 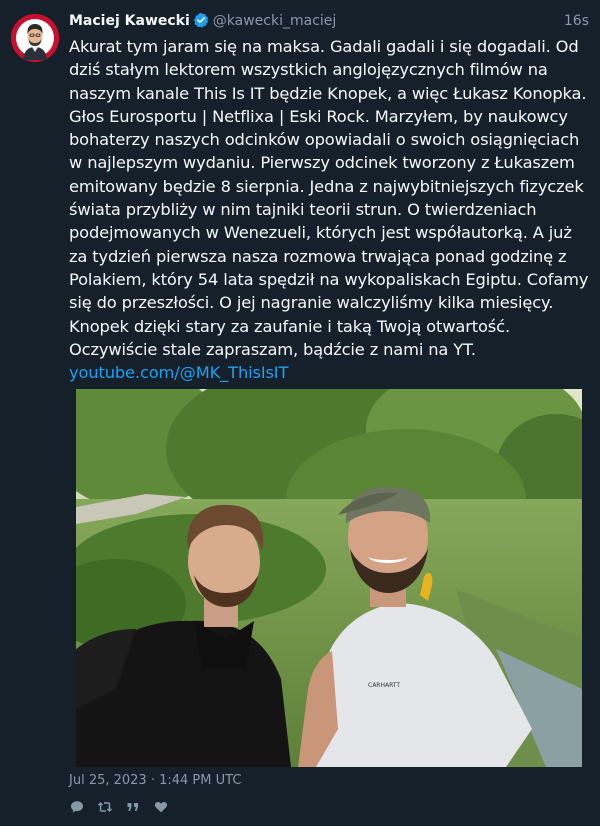 What do you see at coordinates (129, 21) in the screenshot?
I see `author-name: Maciej Kawecki` at bounding box center [129, 21].